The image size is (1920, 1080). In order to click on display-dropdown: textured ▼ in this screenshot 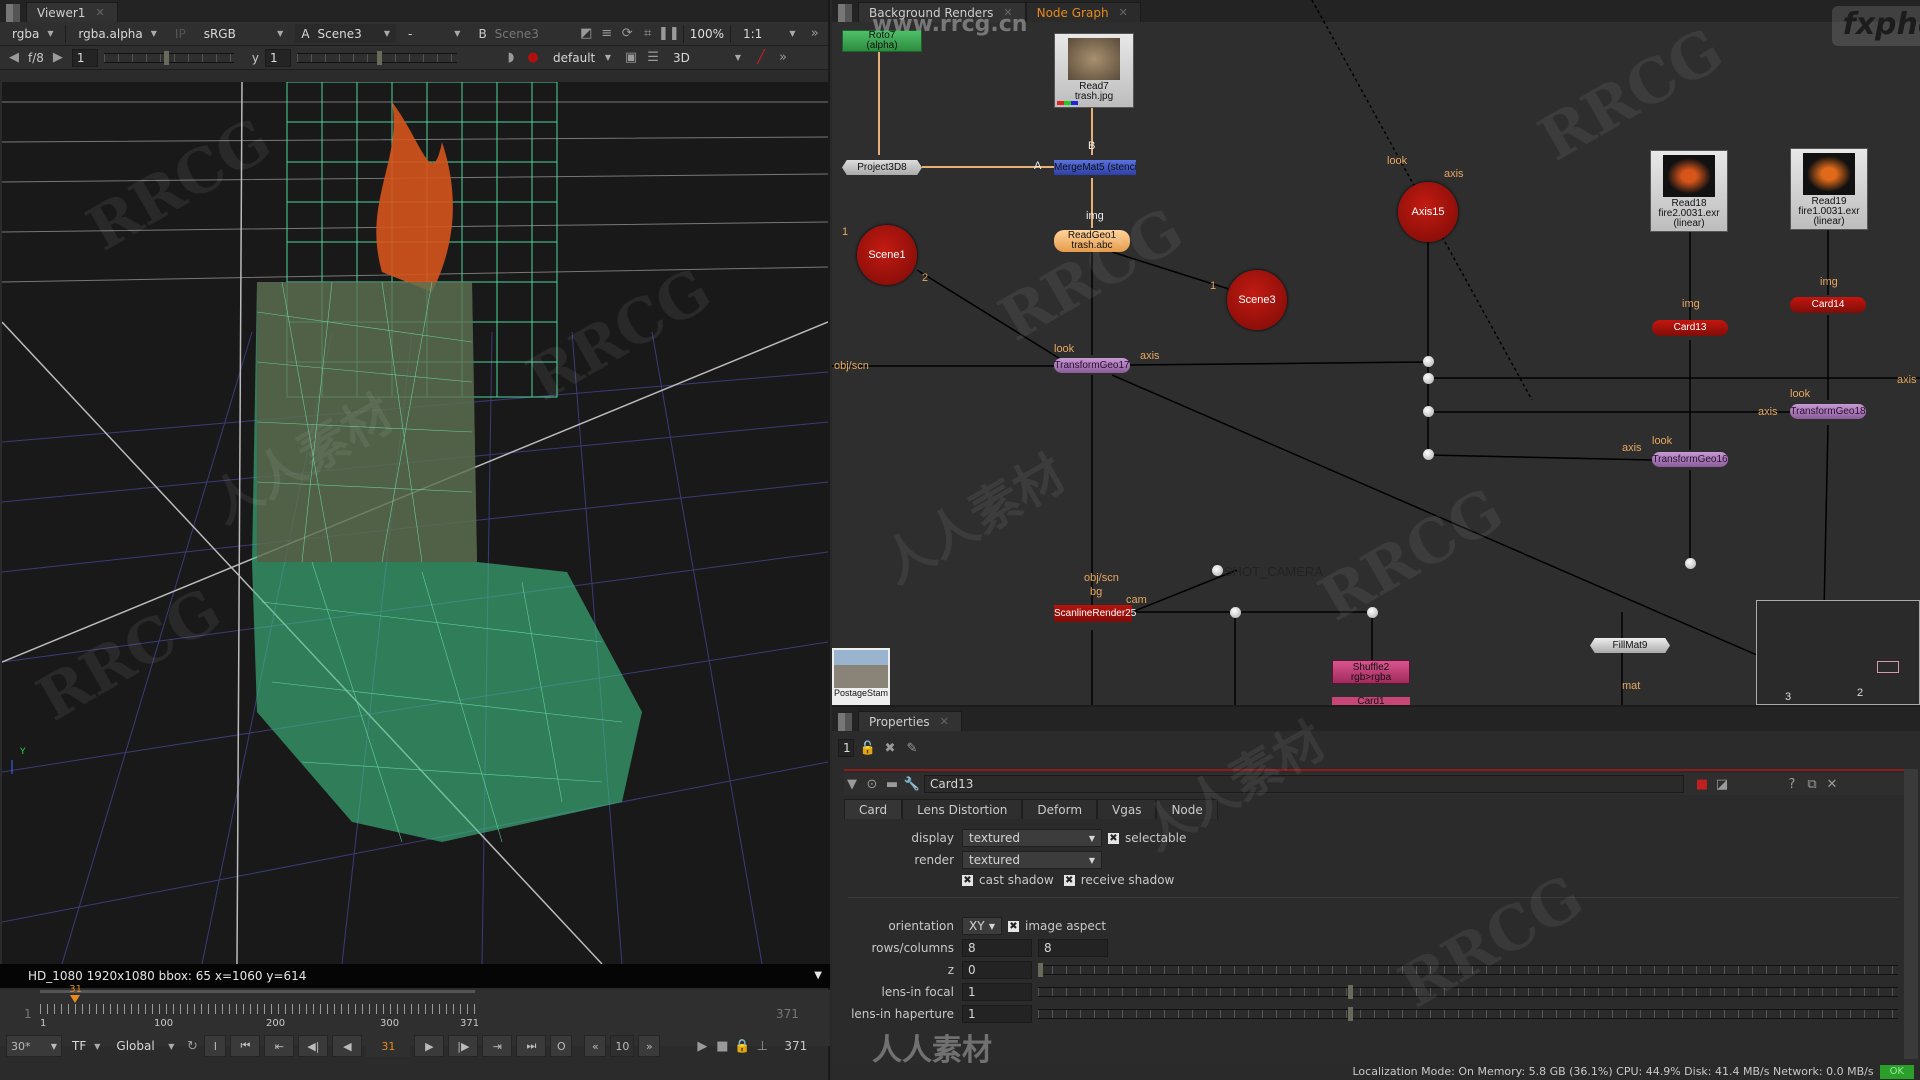, I will do `click(1032, 838)`.